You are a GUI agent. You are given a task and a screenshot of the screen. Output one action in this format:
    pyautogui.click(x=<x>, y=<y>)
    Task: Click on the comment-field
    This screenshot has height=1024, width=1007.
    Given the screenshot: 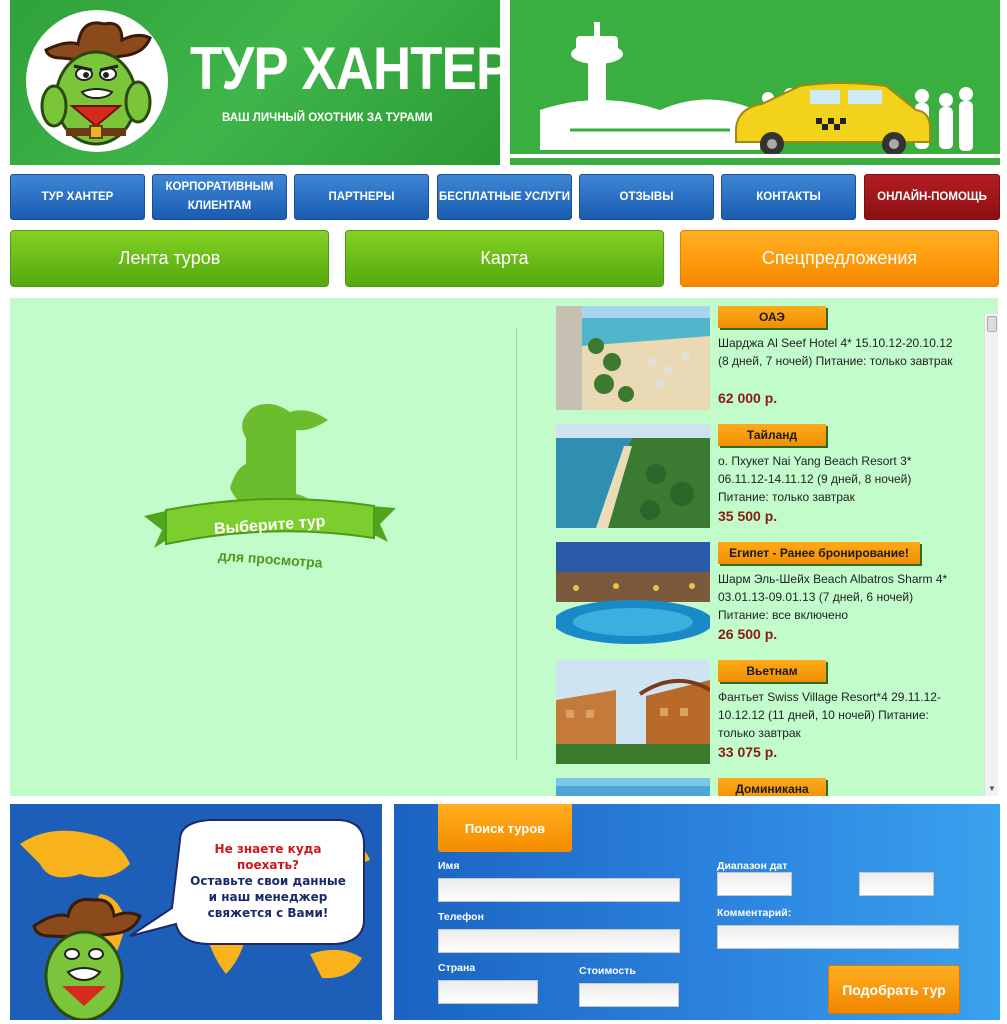 What is the action you would take?
    pyautogui.click(x=838, y=937)
    